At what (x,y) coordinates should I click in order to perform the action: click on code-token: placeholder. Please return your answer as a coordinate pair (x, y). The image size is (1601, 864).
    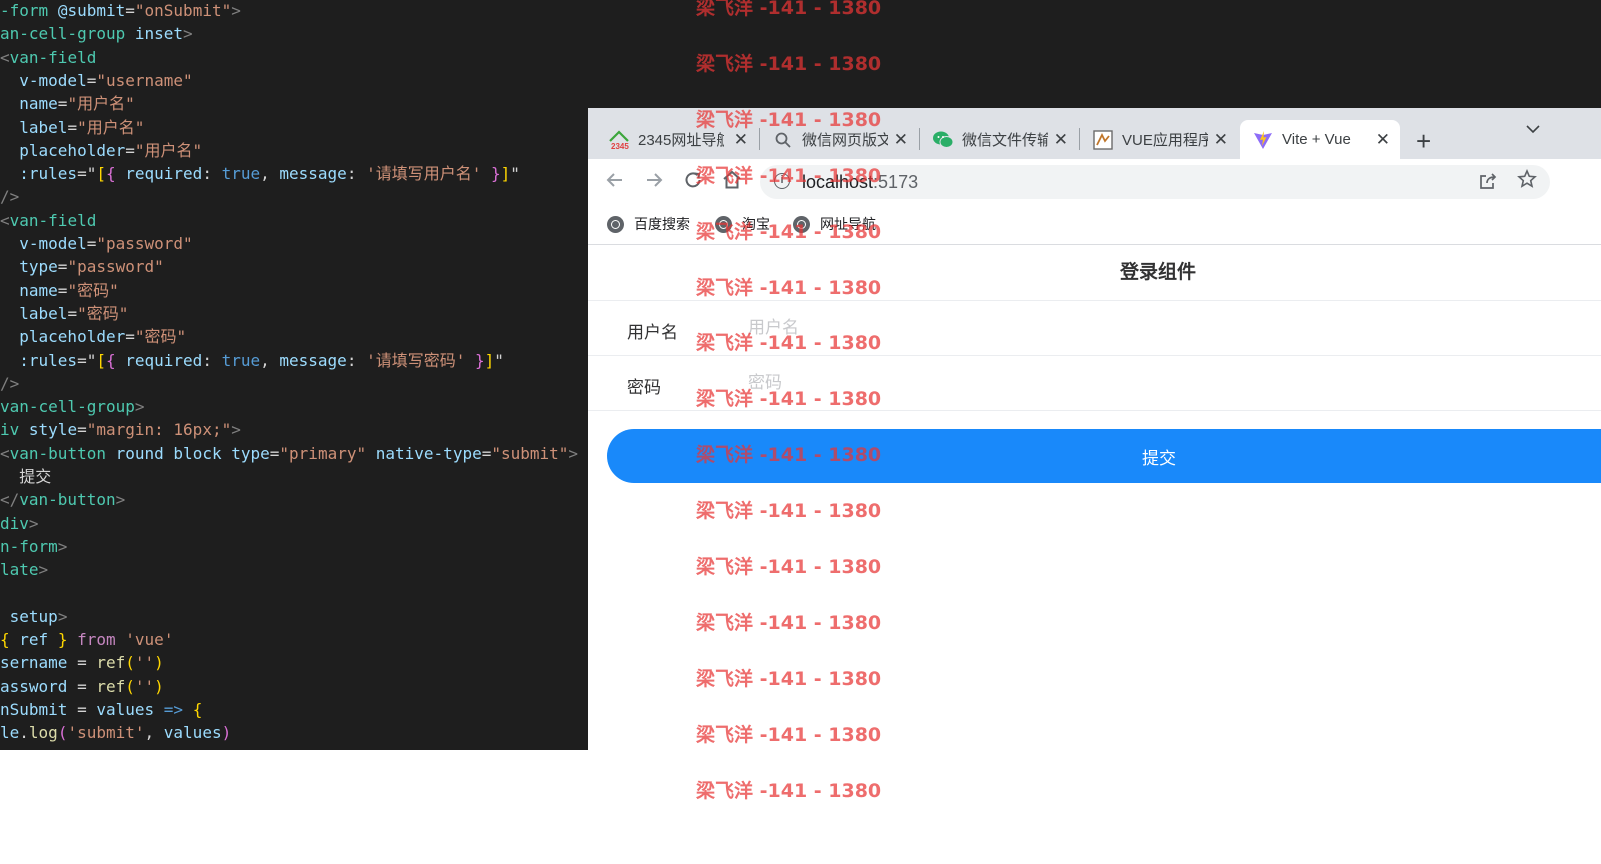
    Looking at the image, I should click on (72, 150).